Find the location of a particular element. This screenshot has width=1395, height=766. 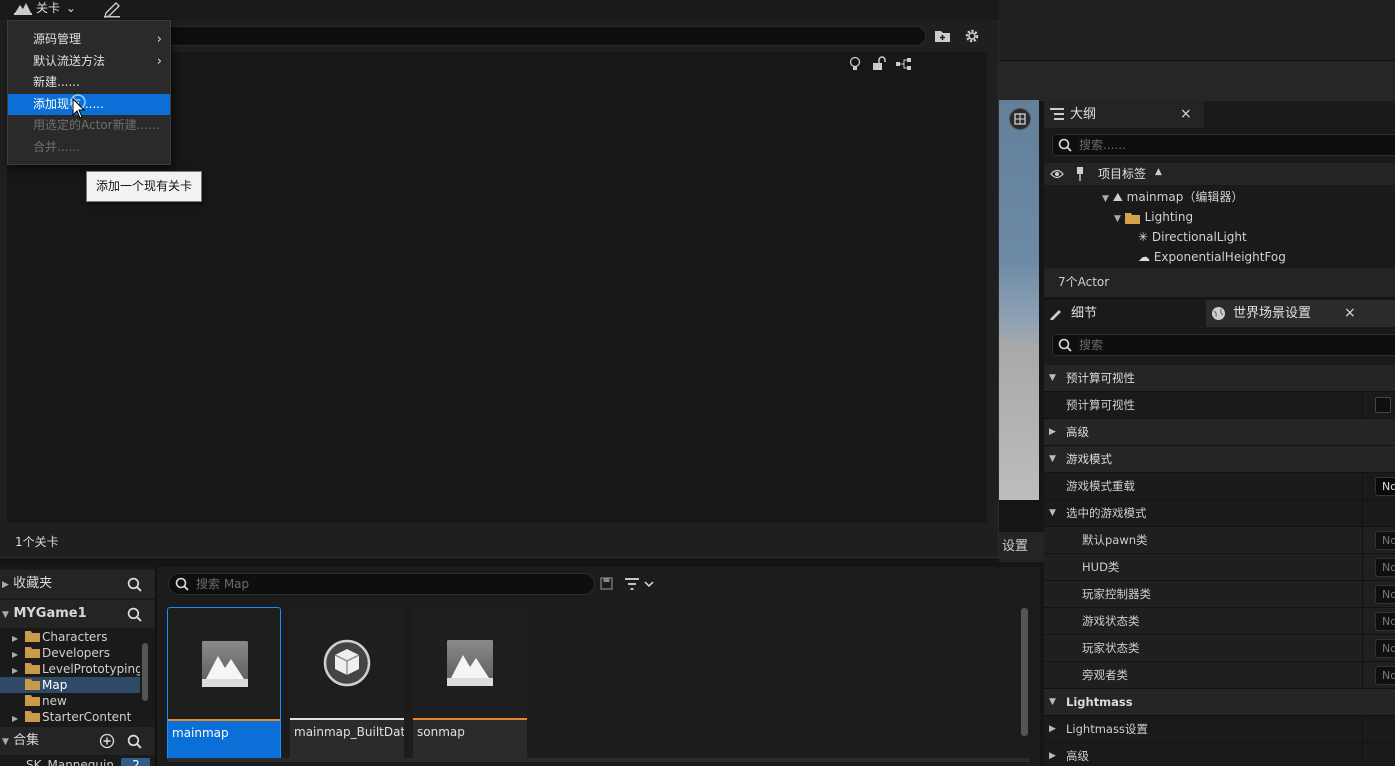

property-row: ▼ 预计算可视性 is located at coordinates (1219, 378).